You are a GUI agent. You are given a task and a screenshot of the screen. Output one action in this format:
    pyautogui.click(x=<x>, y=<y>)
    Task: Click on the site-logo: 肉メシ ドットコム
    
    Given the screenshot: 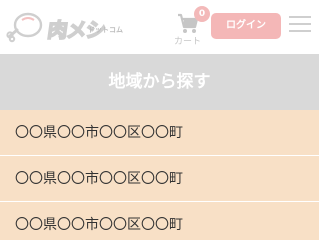 What is the action you would take?
    pyautogui.click(x=76, y=26)
    